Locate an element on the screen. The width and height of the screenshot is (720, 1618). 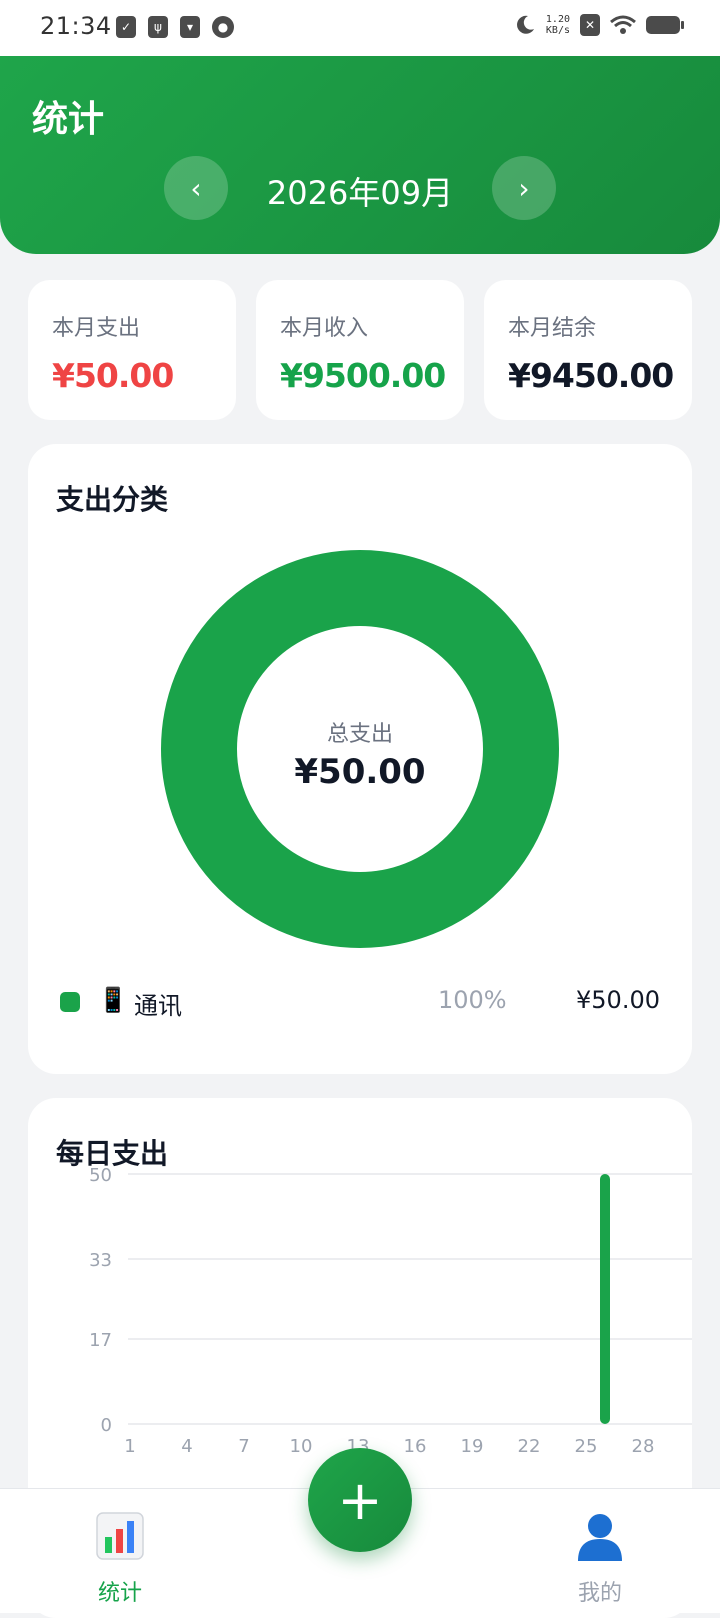
status-system-icons: 1.20 KB/s ✕ is located at coordinates (599, 25).